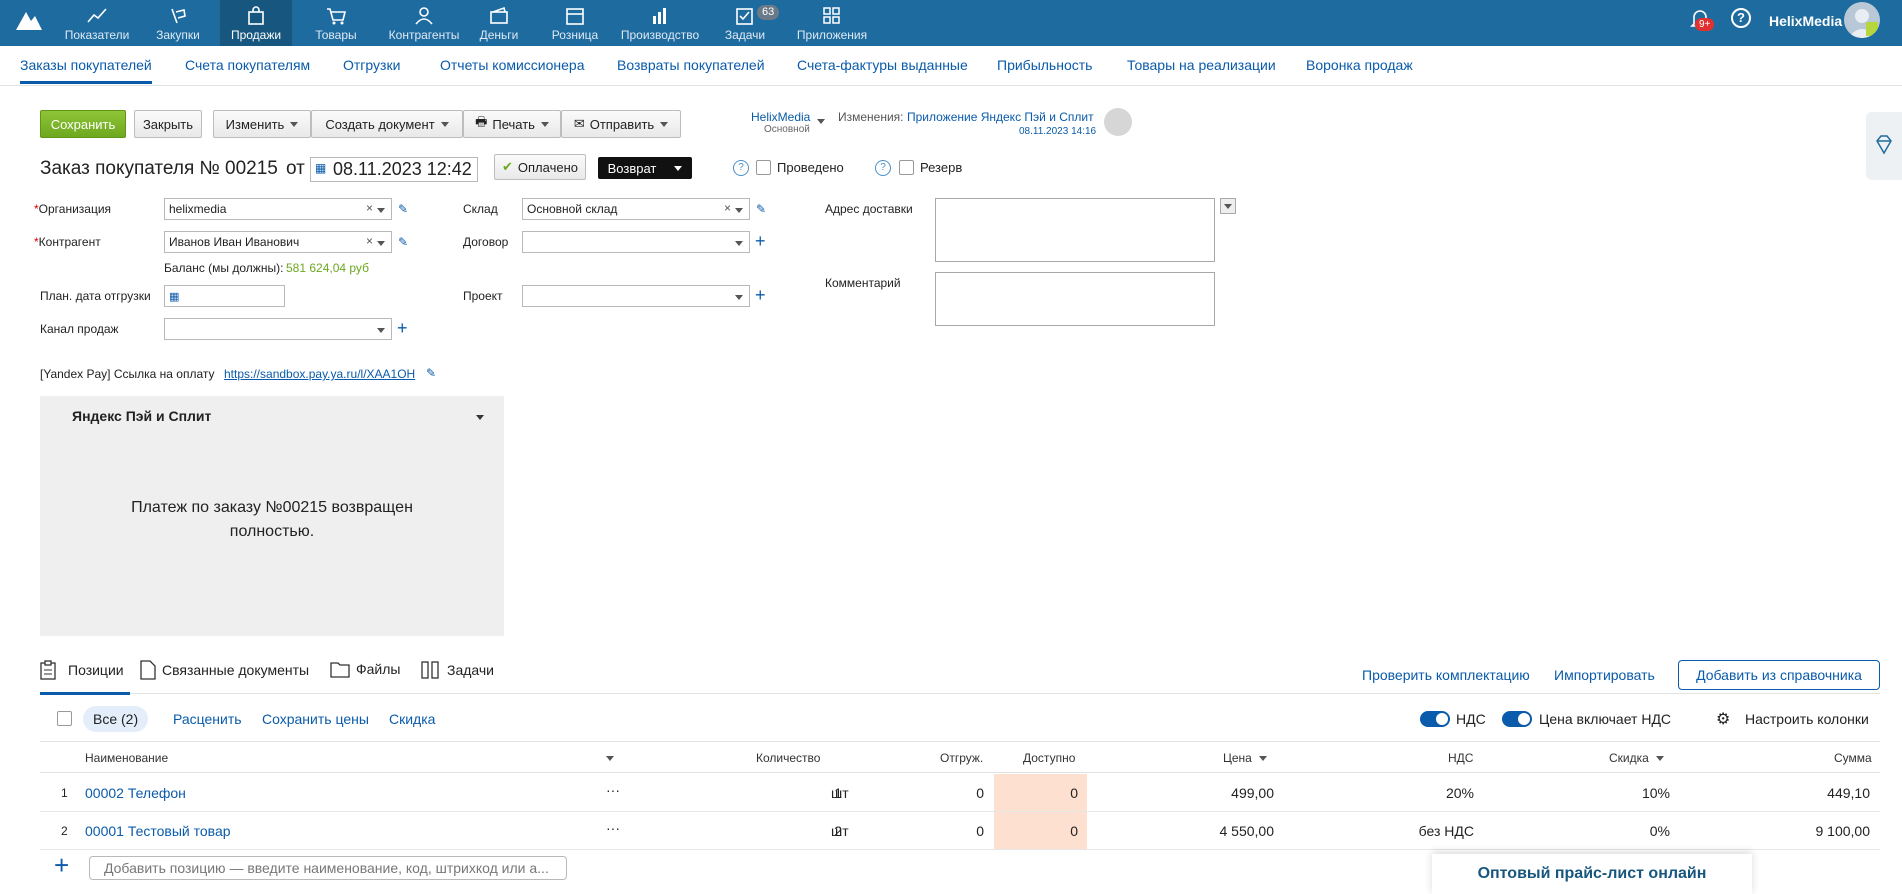  Describe the element at coordinates (319, 374) in the screenshot. I see `yandex-pay-link: https://sandbox.pay.ya.ru/l/XAA1OH` at that location.